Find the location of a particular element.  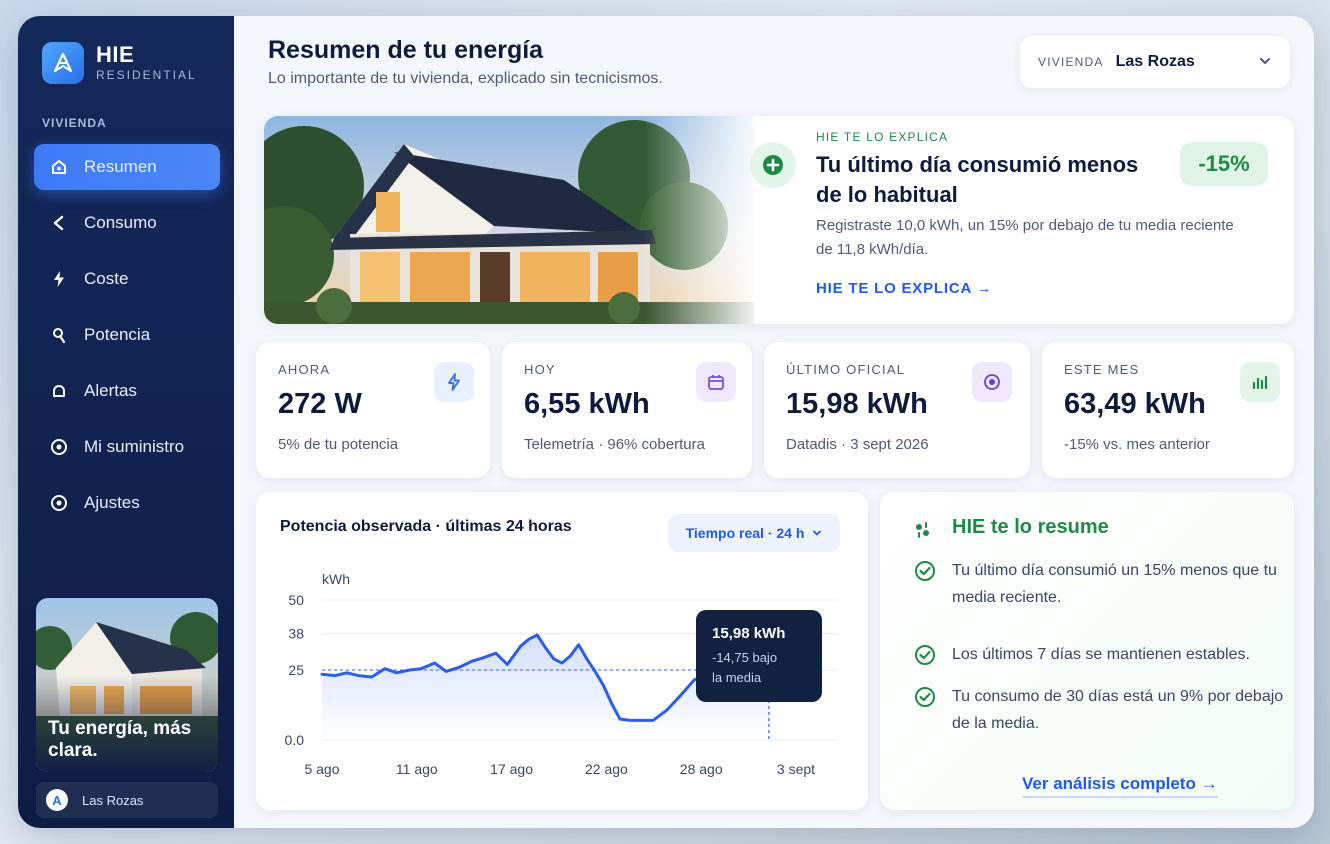

stat-card-hoy: HOY 6,55 kWh Telemetría · 96% cobertura is located at coordinates (627, 410).